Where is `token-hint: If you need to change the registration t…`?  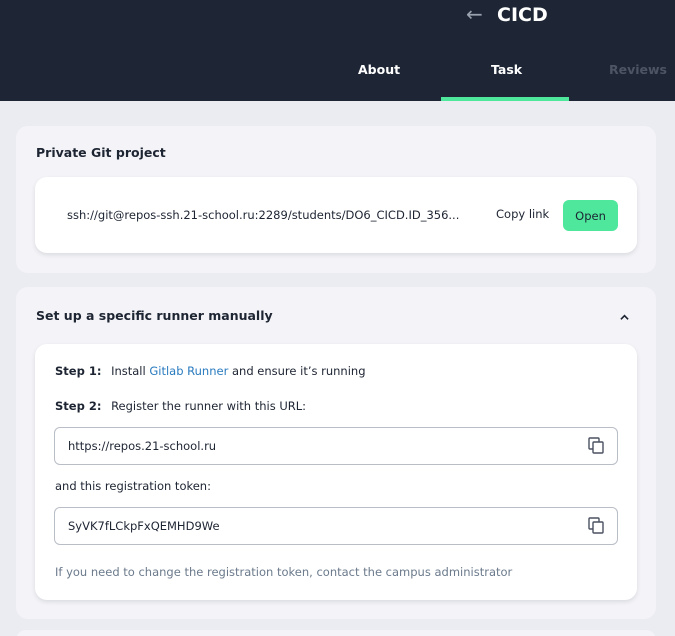 token-hint: If you need to change the registration t… is located at coordinates (284, 572).